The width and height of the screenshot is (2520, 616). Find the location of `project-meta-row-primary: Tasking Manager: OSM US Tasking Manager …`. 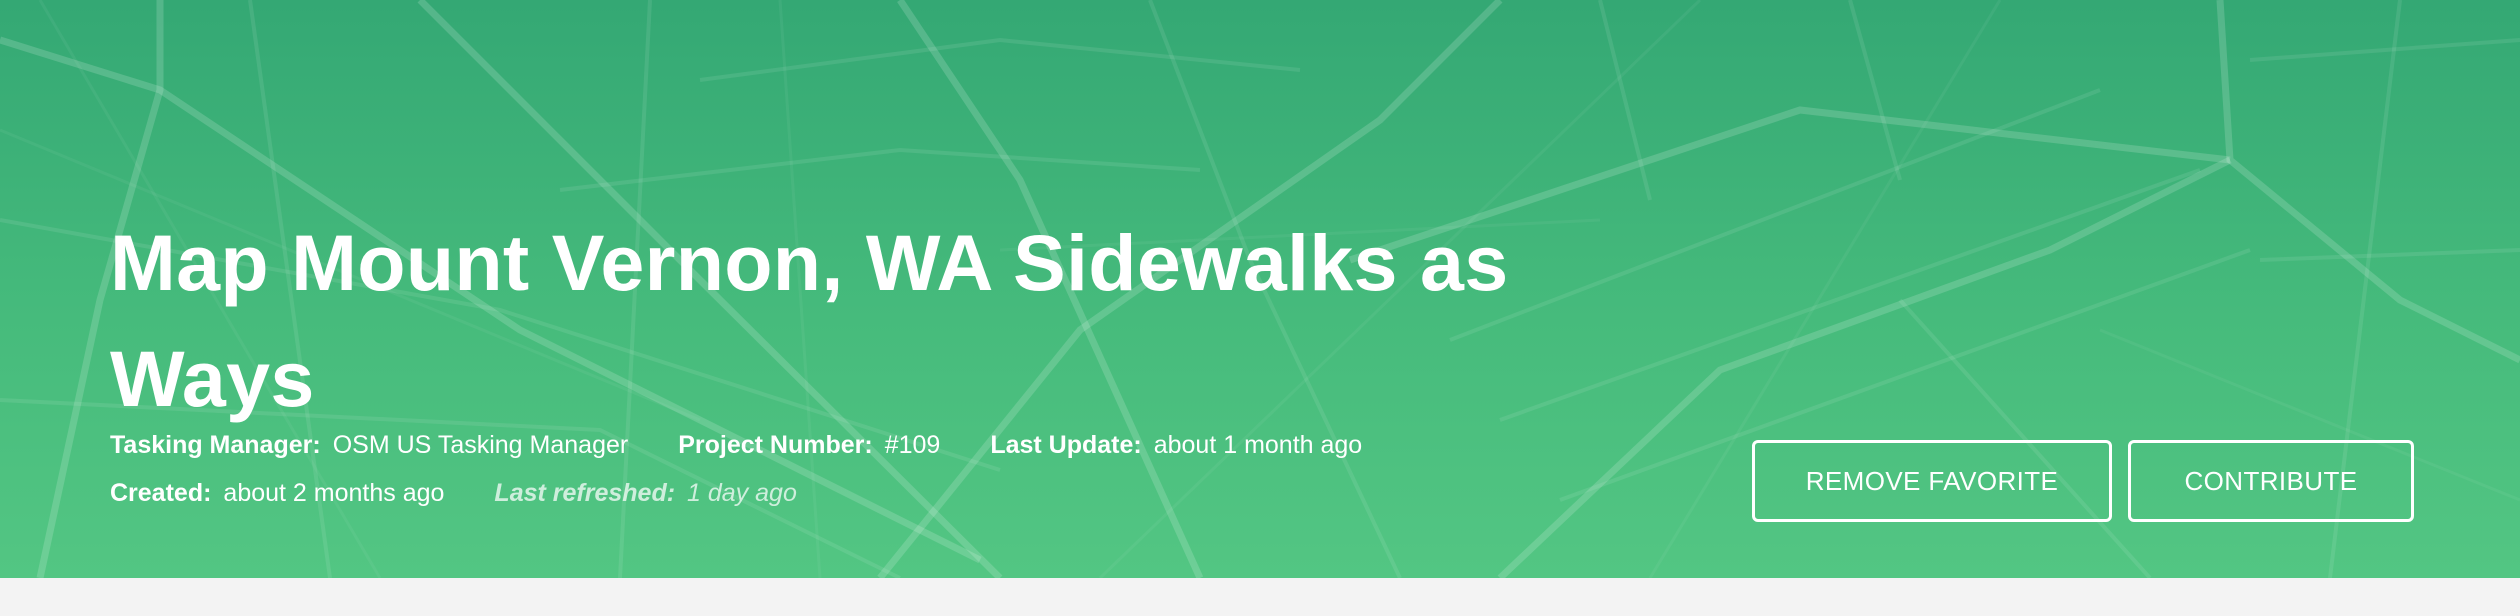

project-meta-row-primary: Tasking Manager: OSM US Tasking Manager … is located at coordinates (761, 445).